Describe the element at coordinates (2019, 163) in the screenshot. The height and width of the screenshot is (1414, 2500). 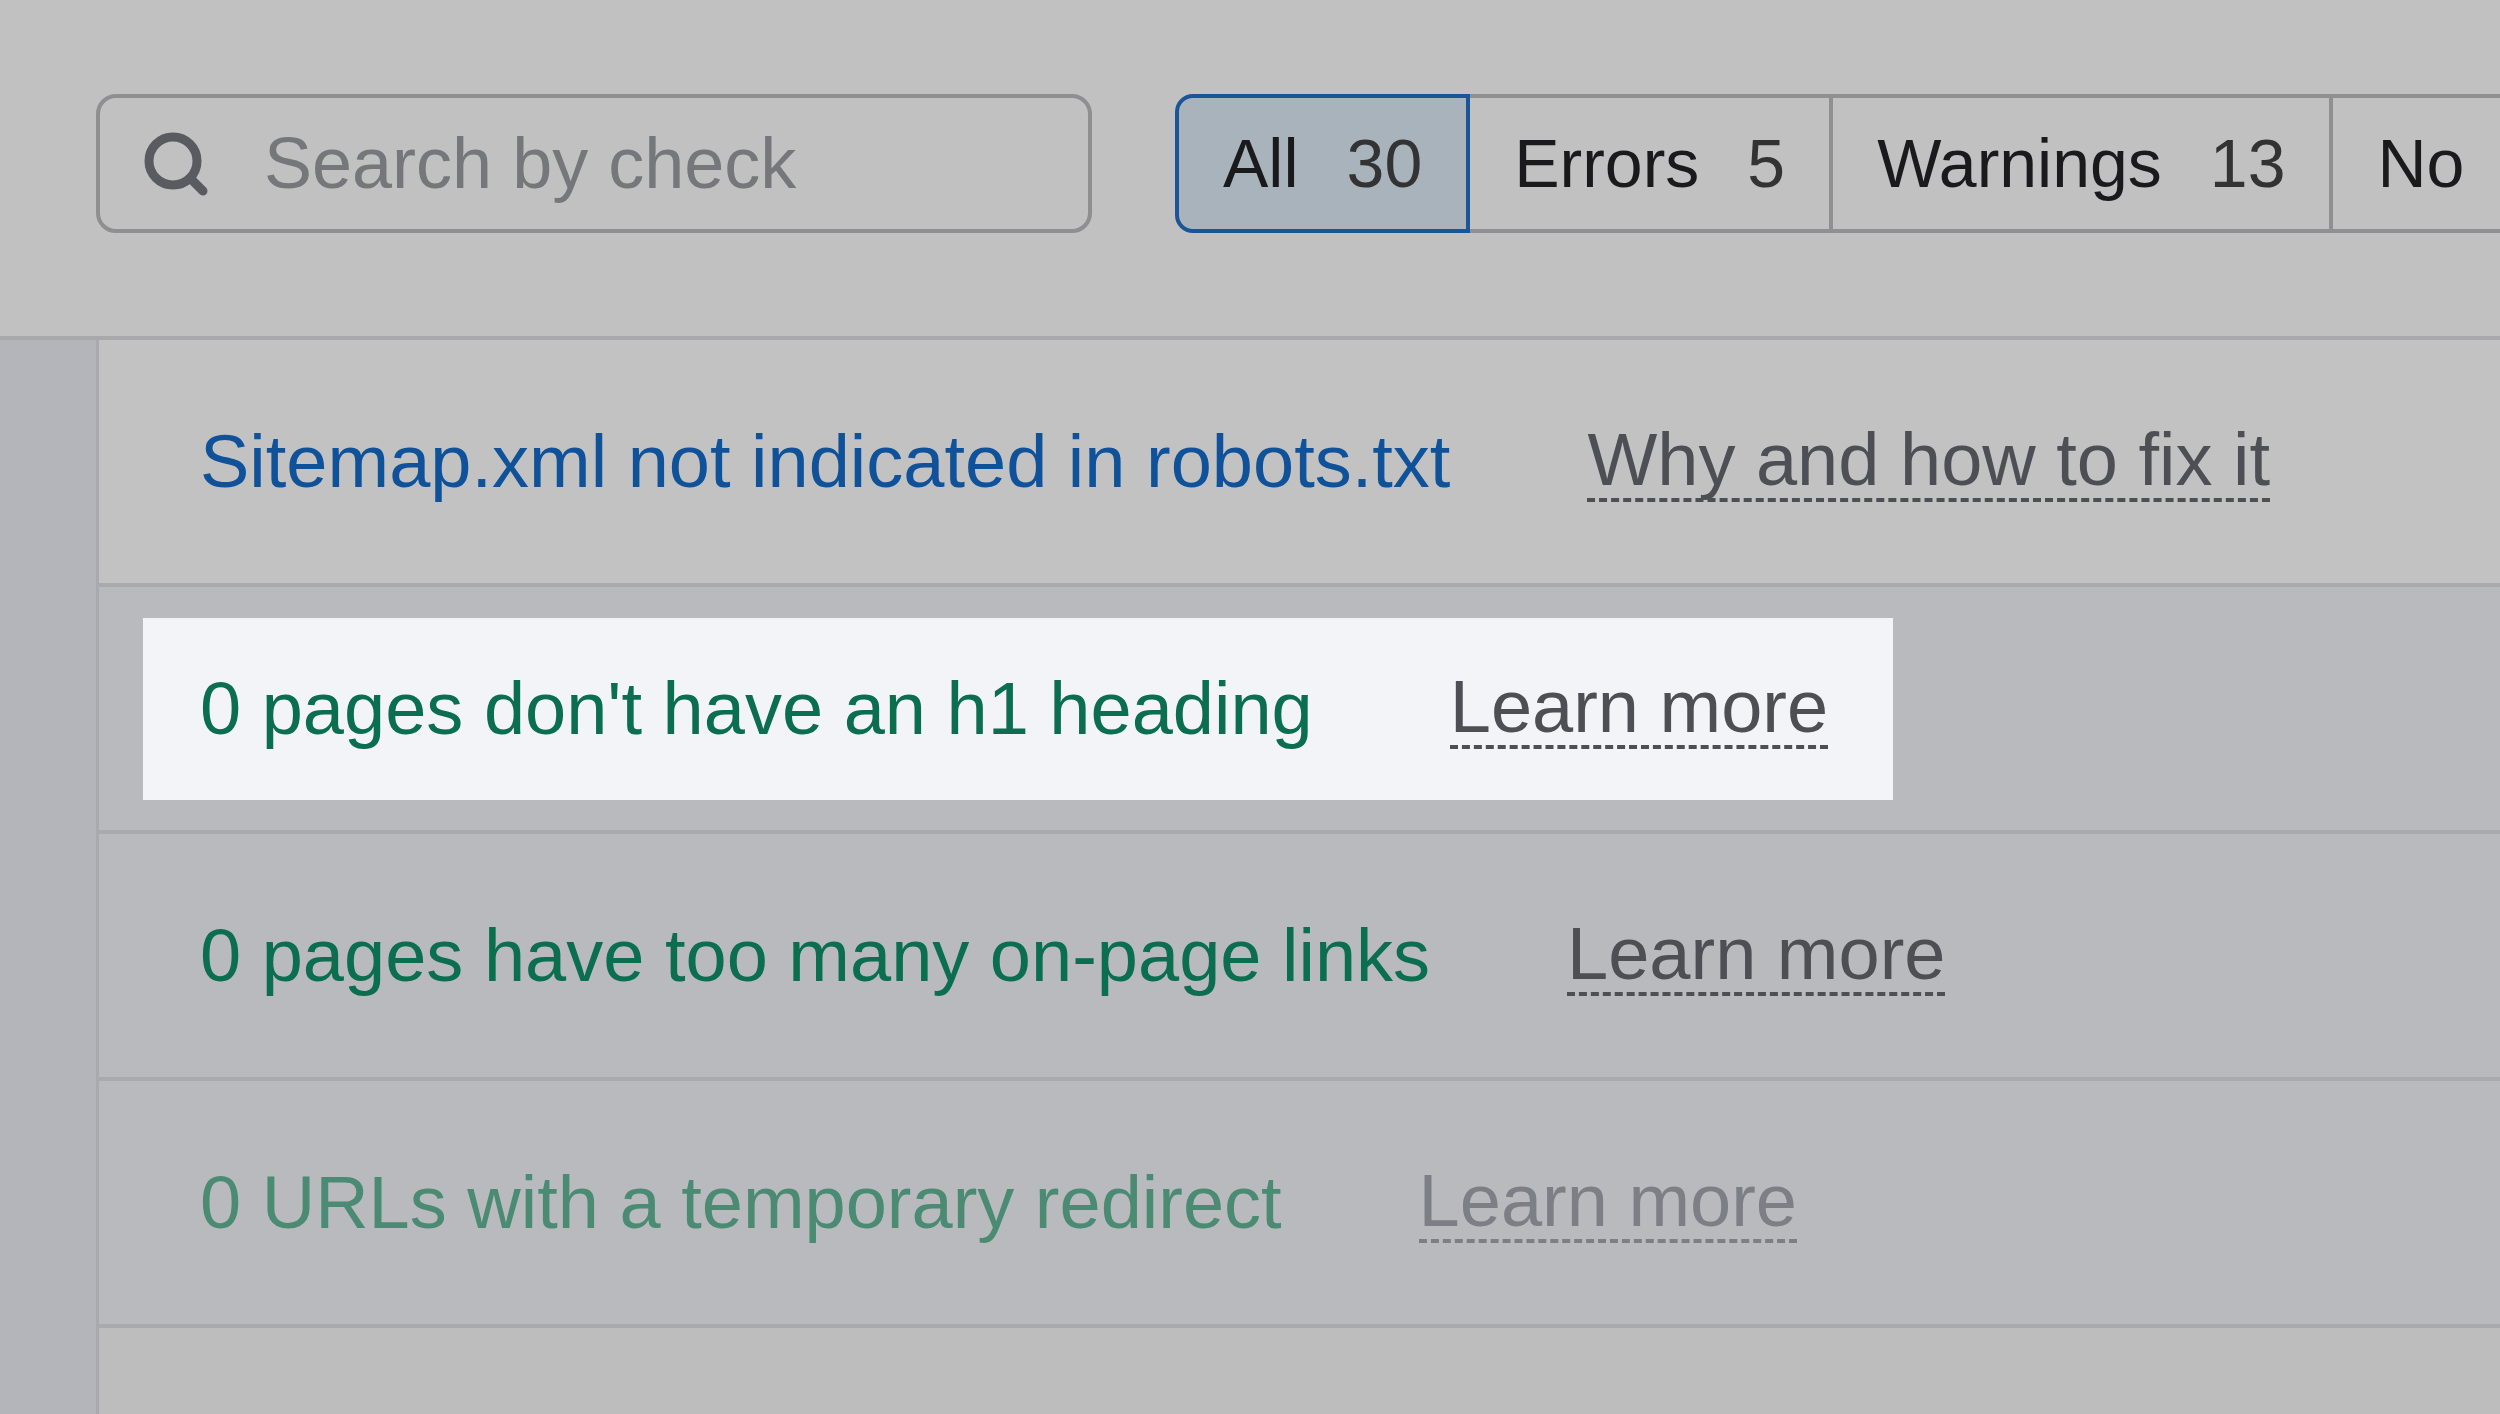
I see `tab-label: Warnings` at that location.